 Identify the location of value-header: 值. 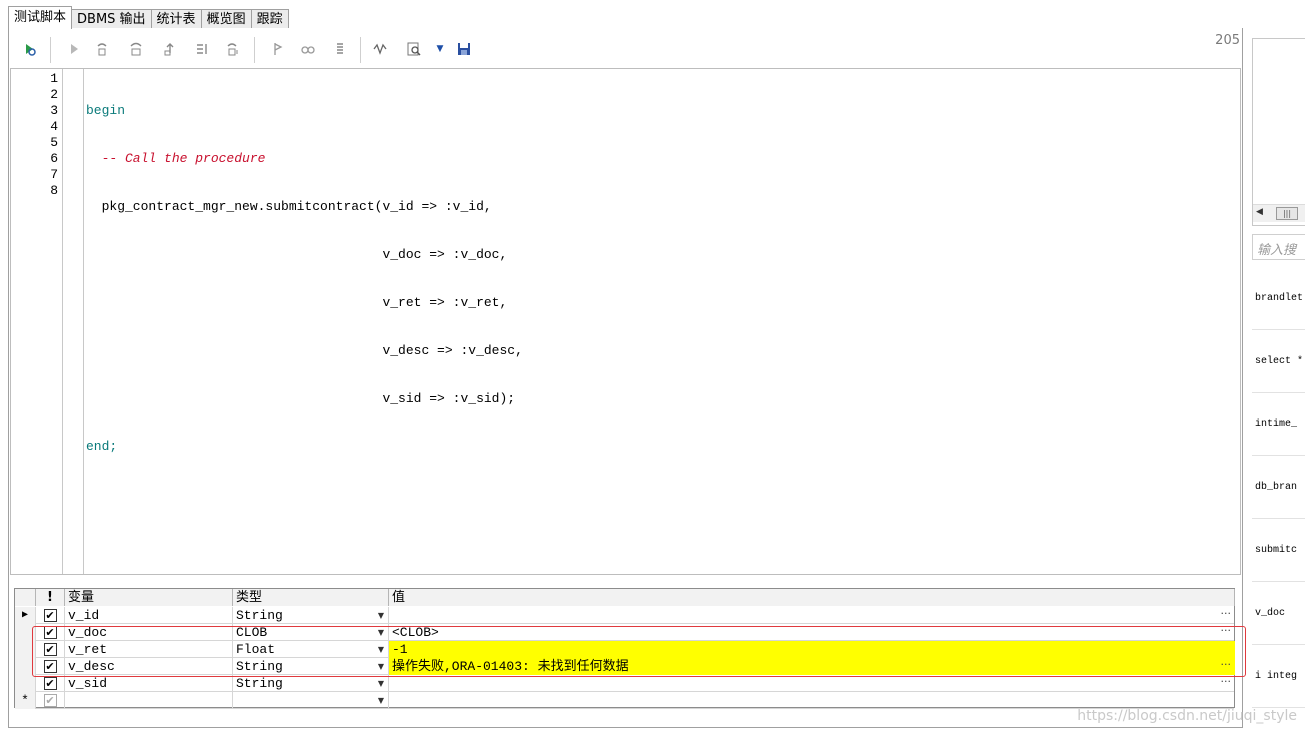
(812, 597).